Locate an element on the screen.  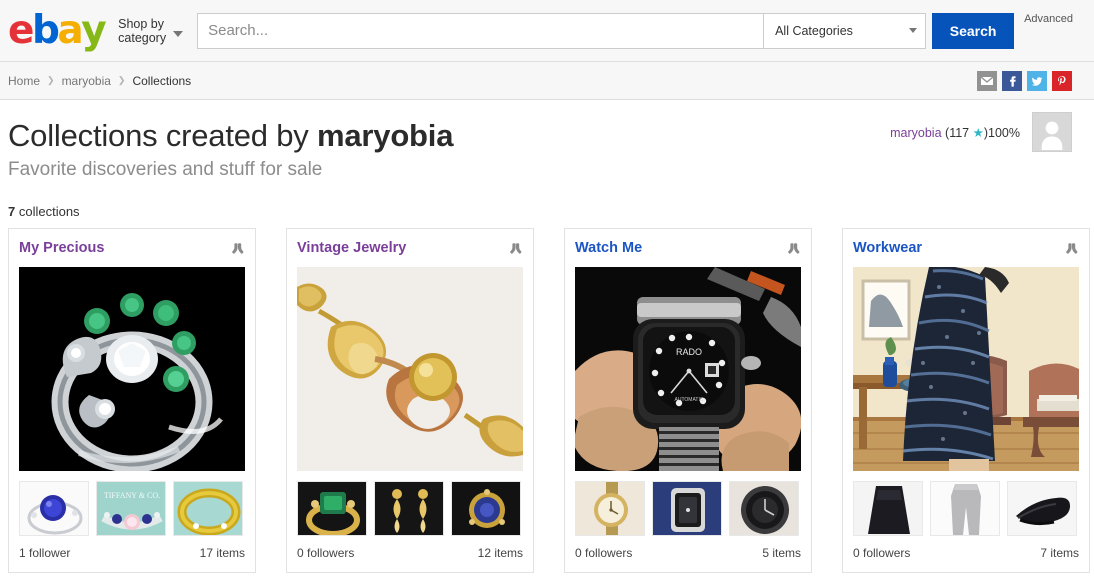
search-button: Search is located at coordinates (973, 30).